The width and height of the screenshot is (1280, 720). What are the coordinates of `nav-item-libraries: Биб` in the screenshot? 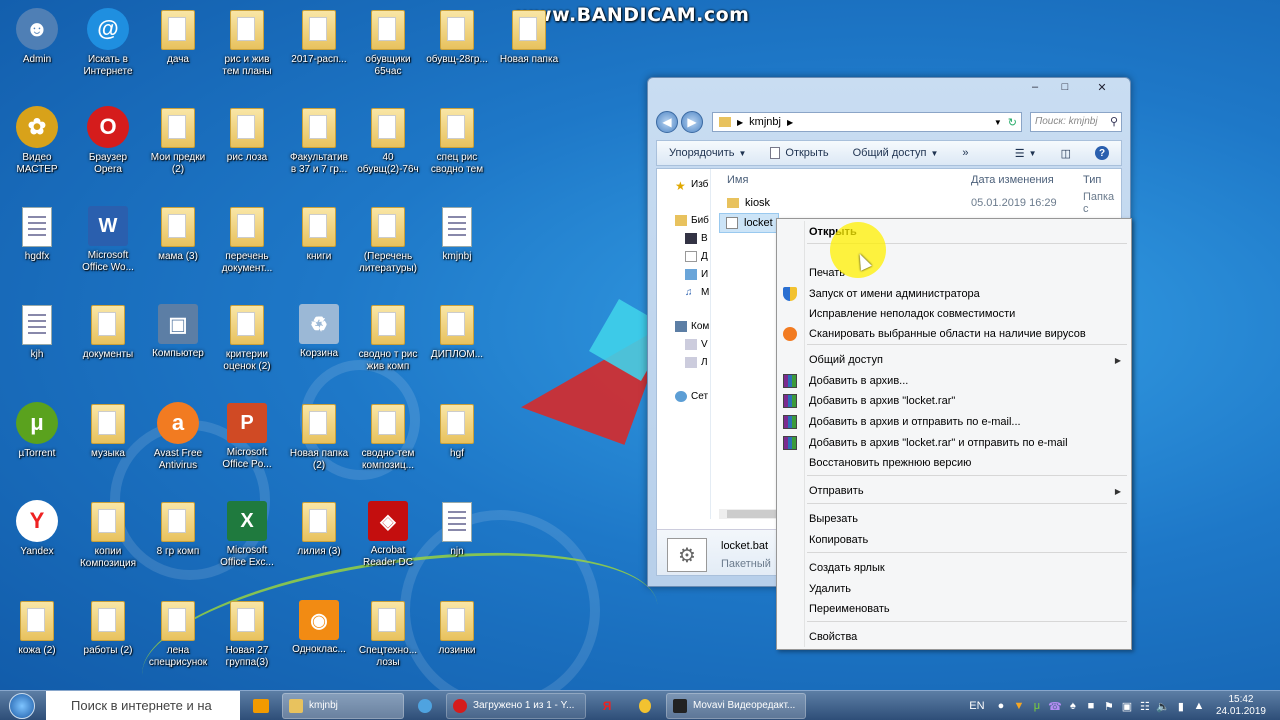 It's located at (693, 220).